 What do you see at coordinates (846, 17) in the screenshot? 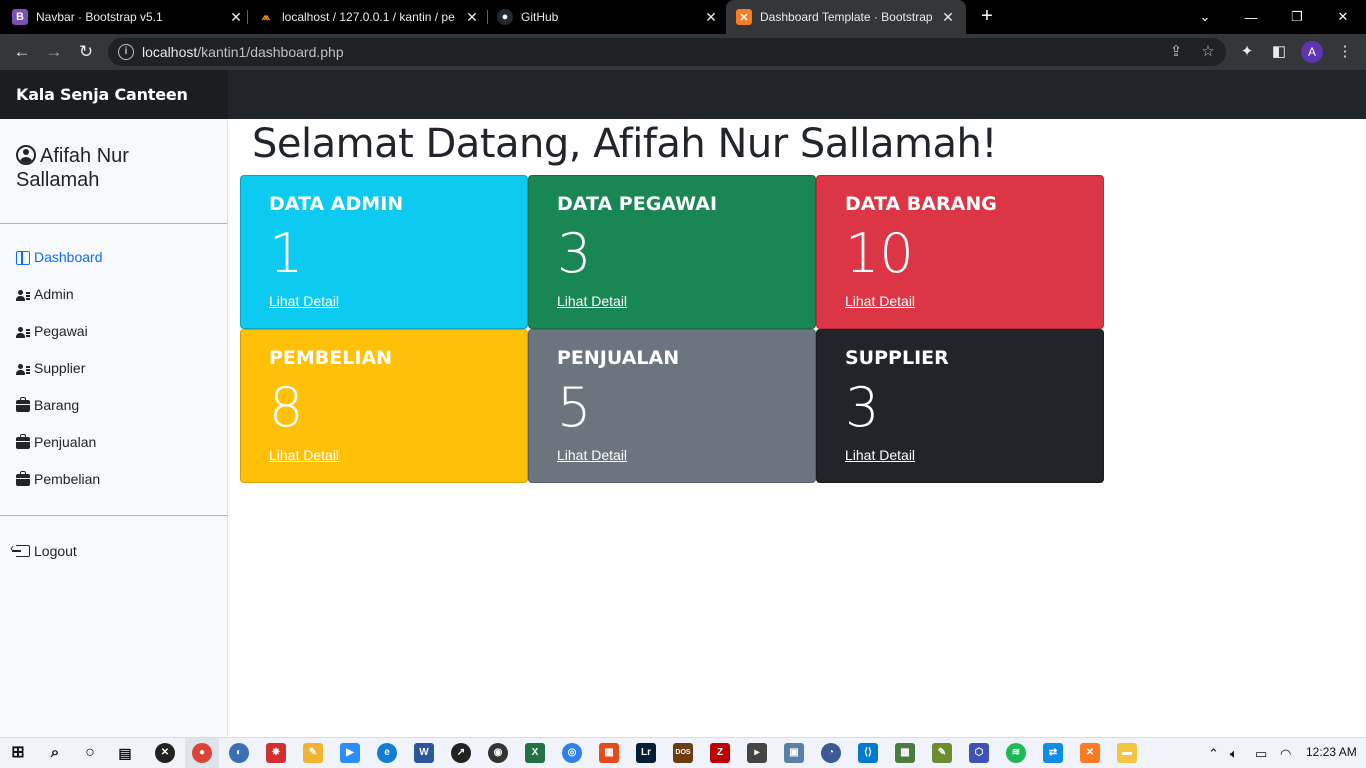
I see `browser-tab-dashboard: ✕ Dashboard Template · Bootstrap ✕` at bounding box center [846, 17].